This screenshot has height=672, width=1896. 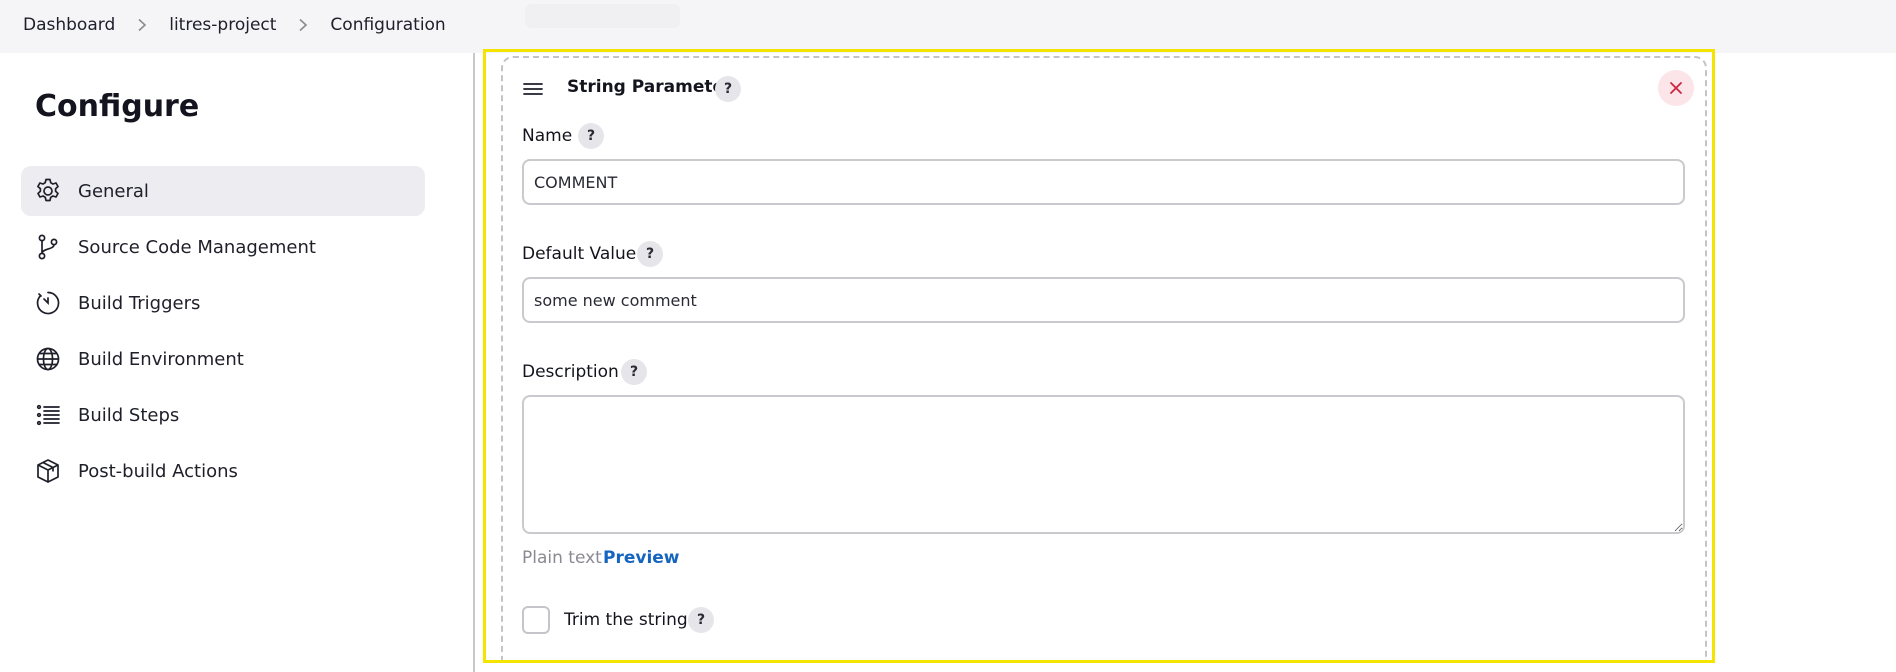 I want to click on breadcrumb-project: litres-project, so click(x=222, y=25).